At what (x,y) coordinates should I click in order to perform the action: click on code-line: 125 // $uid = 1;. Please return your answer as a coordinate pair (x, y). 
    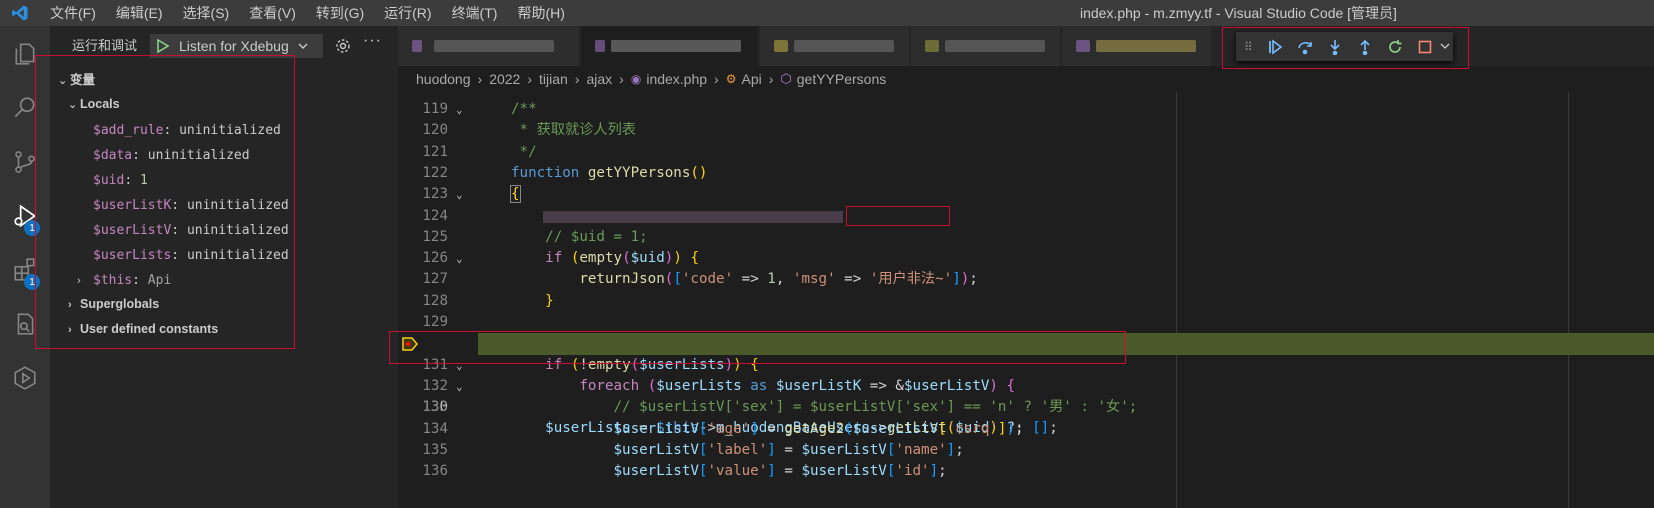
    Looking at the image, I should click on (1026, 237).